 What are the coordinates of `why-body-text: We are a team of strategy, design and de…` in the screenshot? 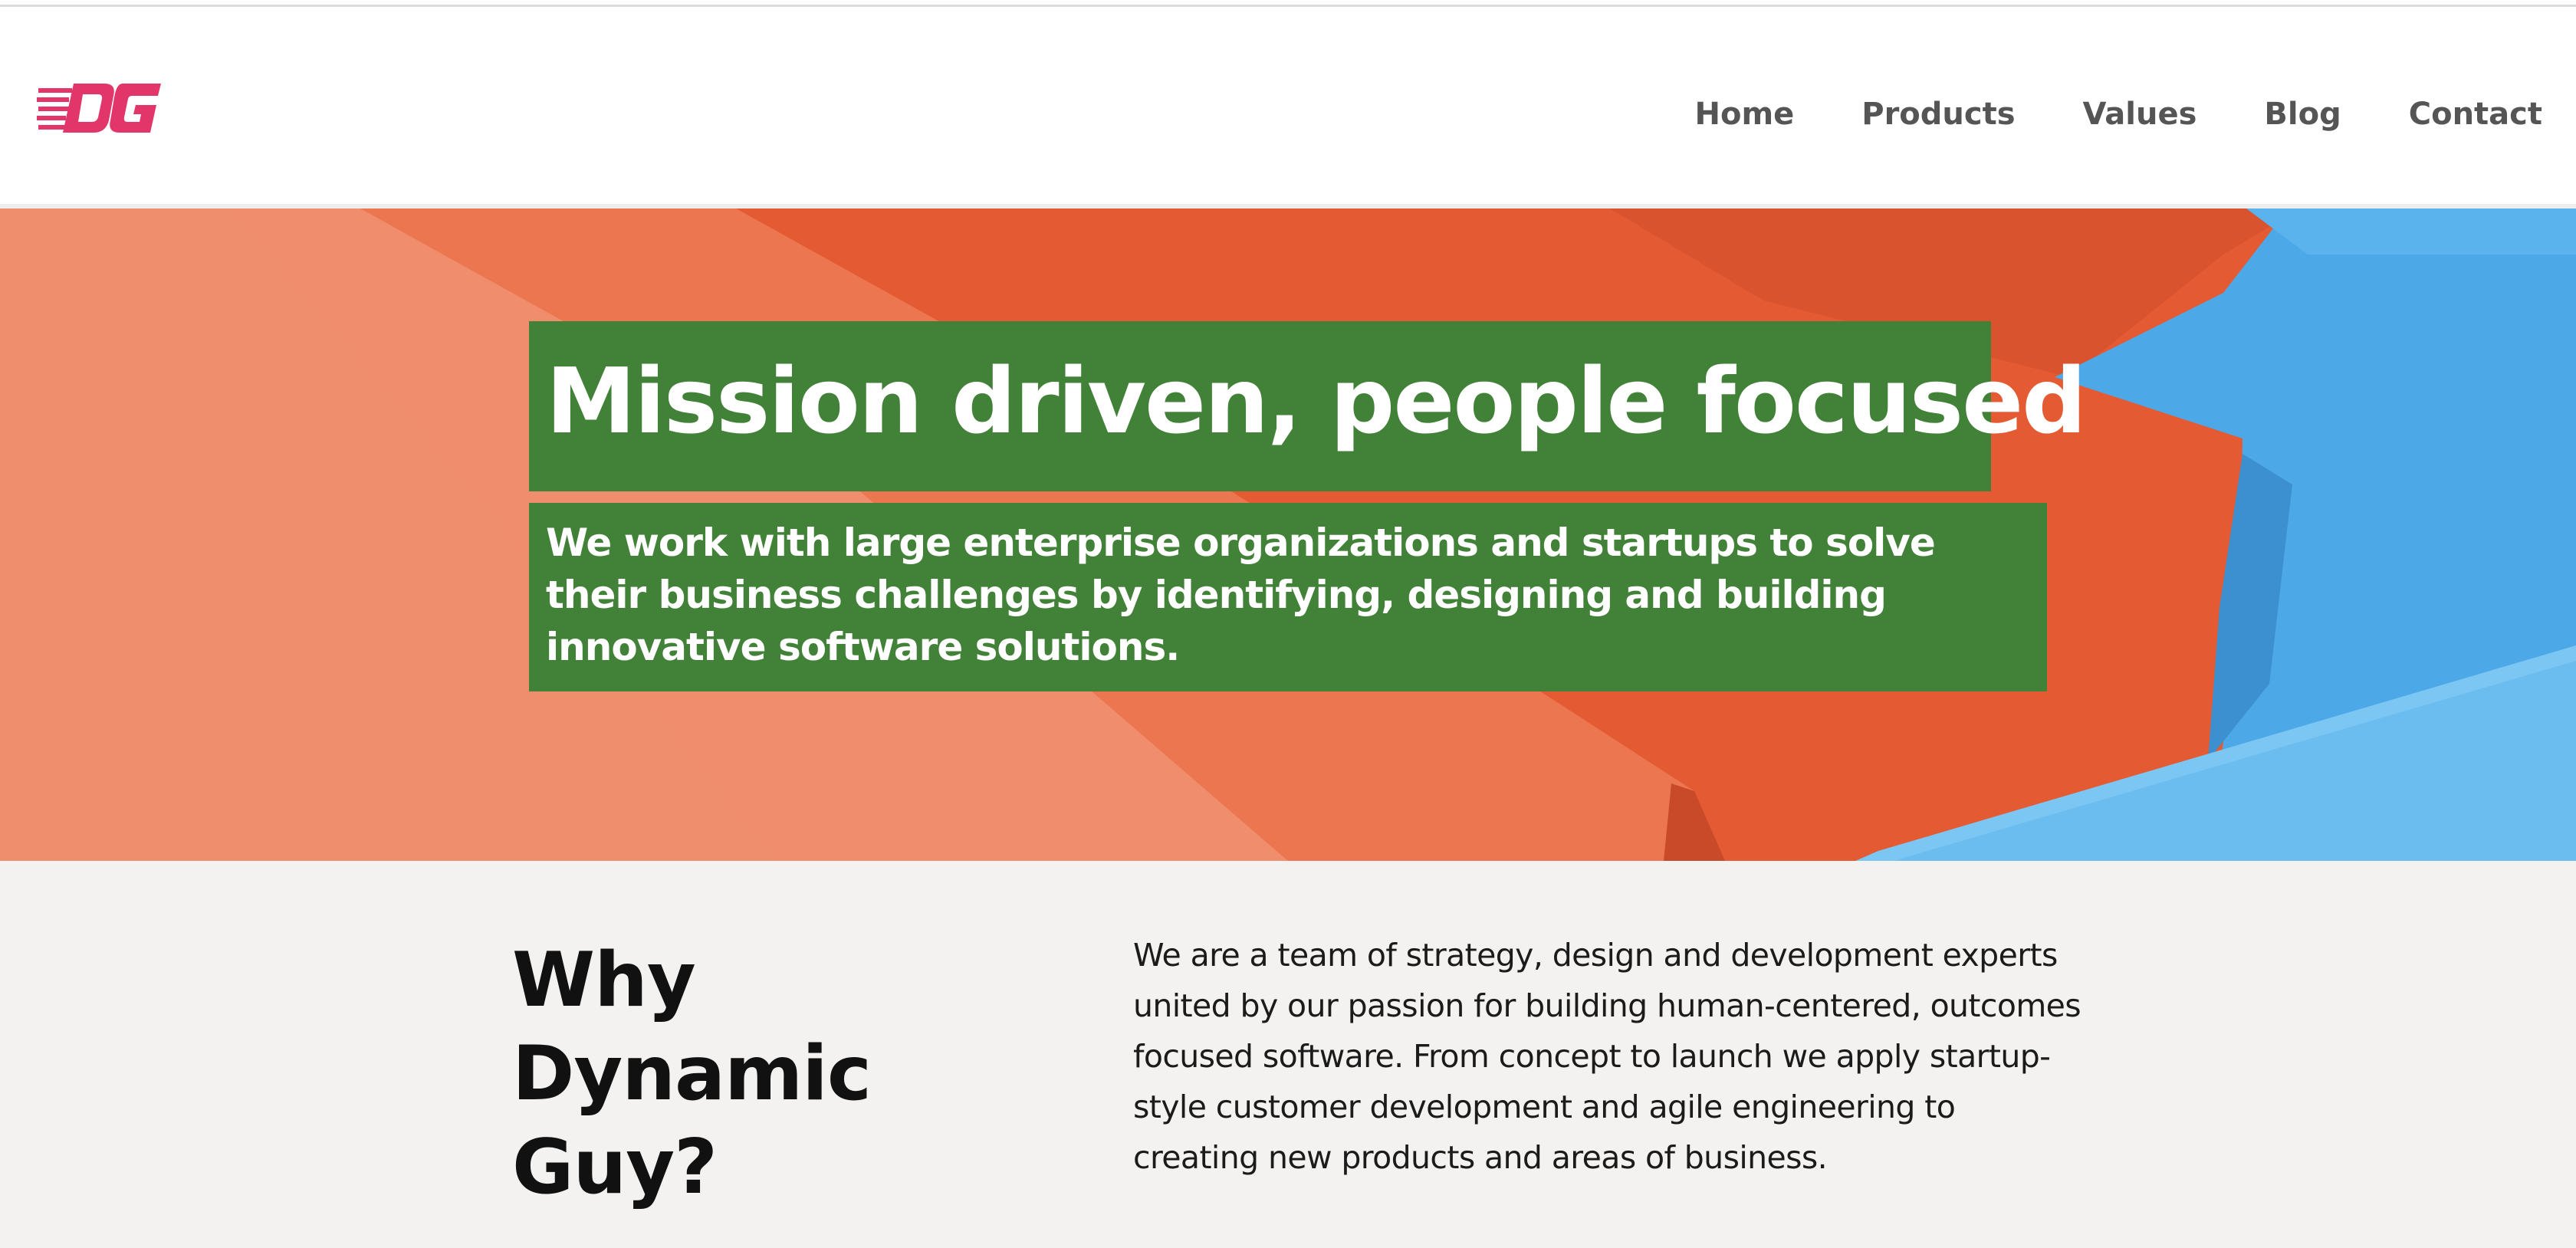 It's located at (1607, 1056).